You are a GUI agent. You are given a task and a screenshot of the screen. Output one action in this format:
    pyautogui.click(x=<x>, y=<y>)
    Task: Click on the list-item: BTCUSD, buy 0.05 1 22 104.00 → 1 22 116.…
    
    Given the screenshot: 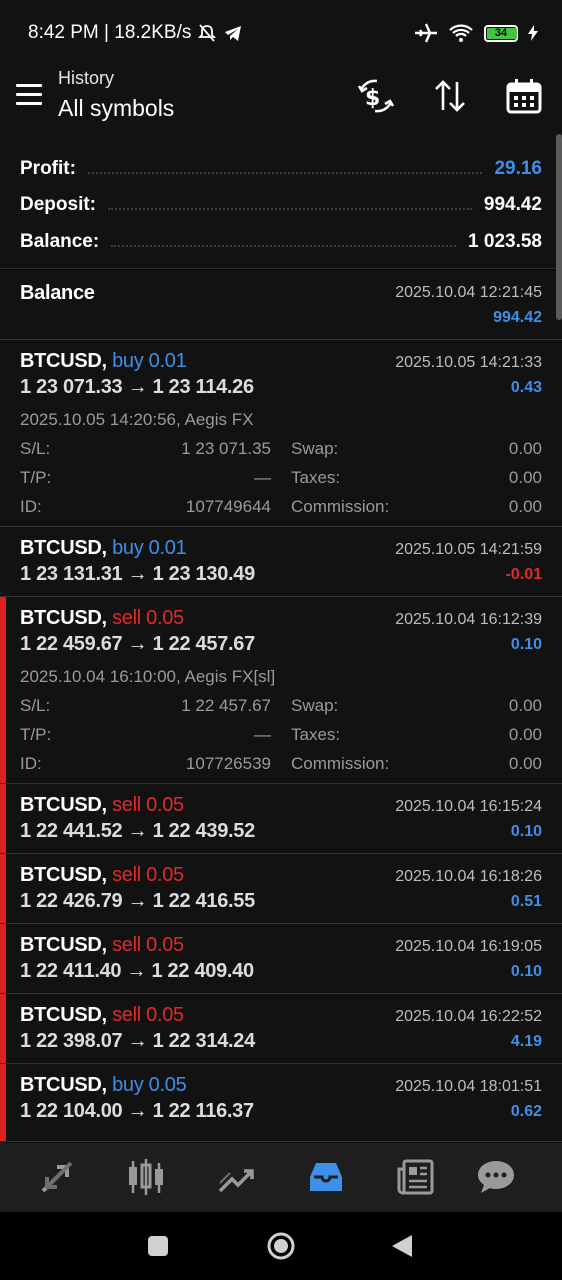 What is the action you would take?
    pyautogui.click(x=281, y=1103)
    